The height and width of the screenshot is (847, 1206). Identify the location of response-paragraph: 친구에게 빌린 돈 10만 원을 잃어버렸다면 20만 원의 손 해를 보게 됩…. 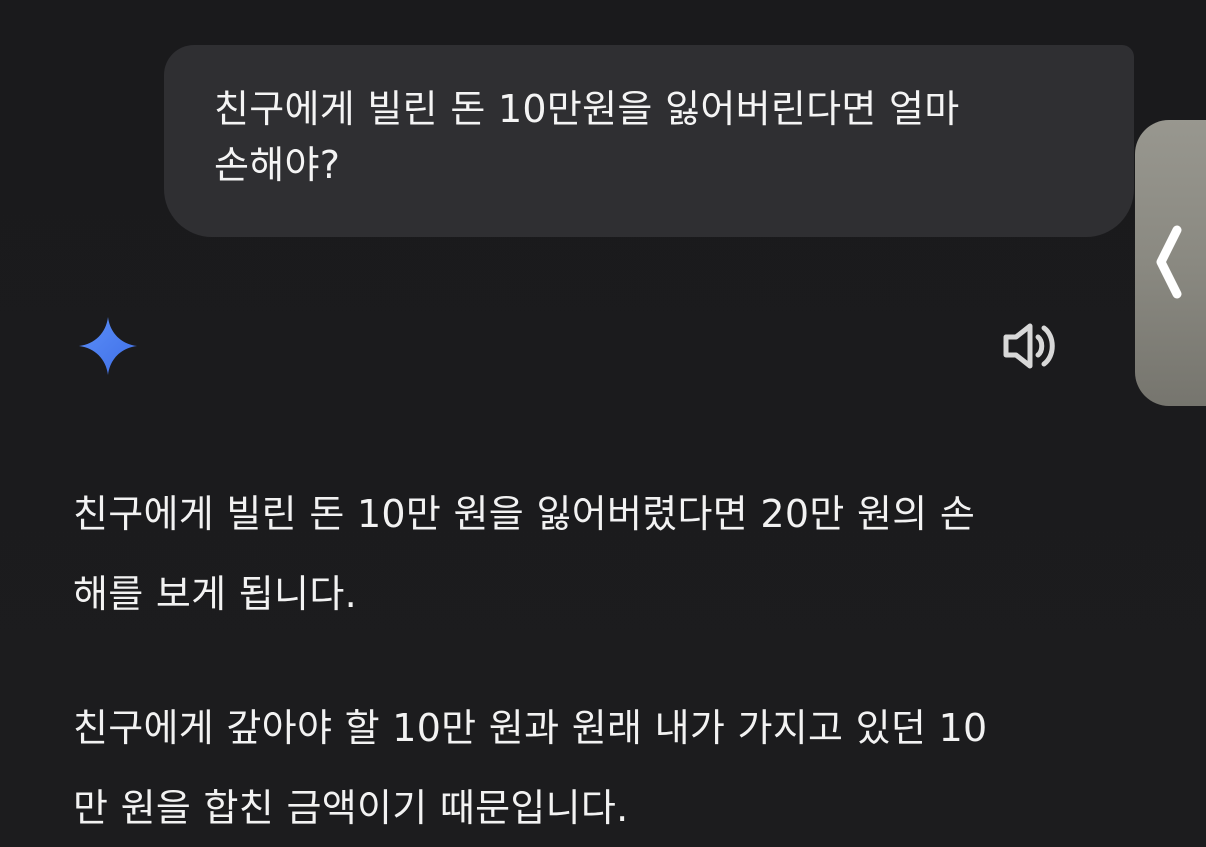
(524, 554).